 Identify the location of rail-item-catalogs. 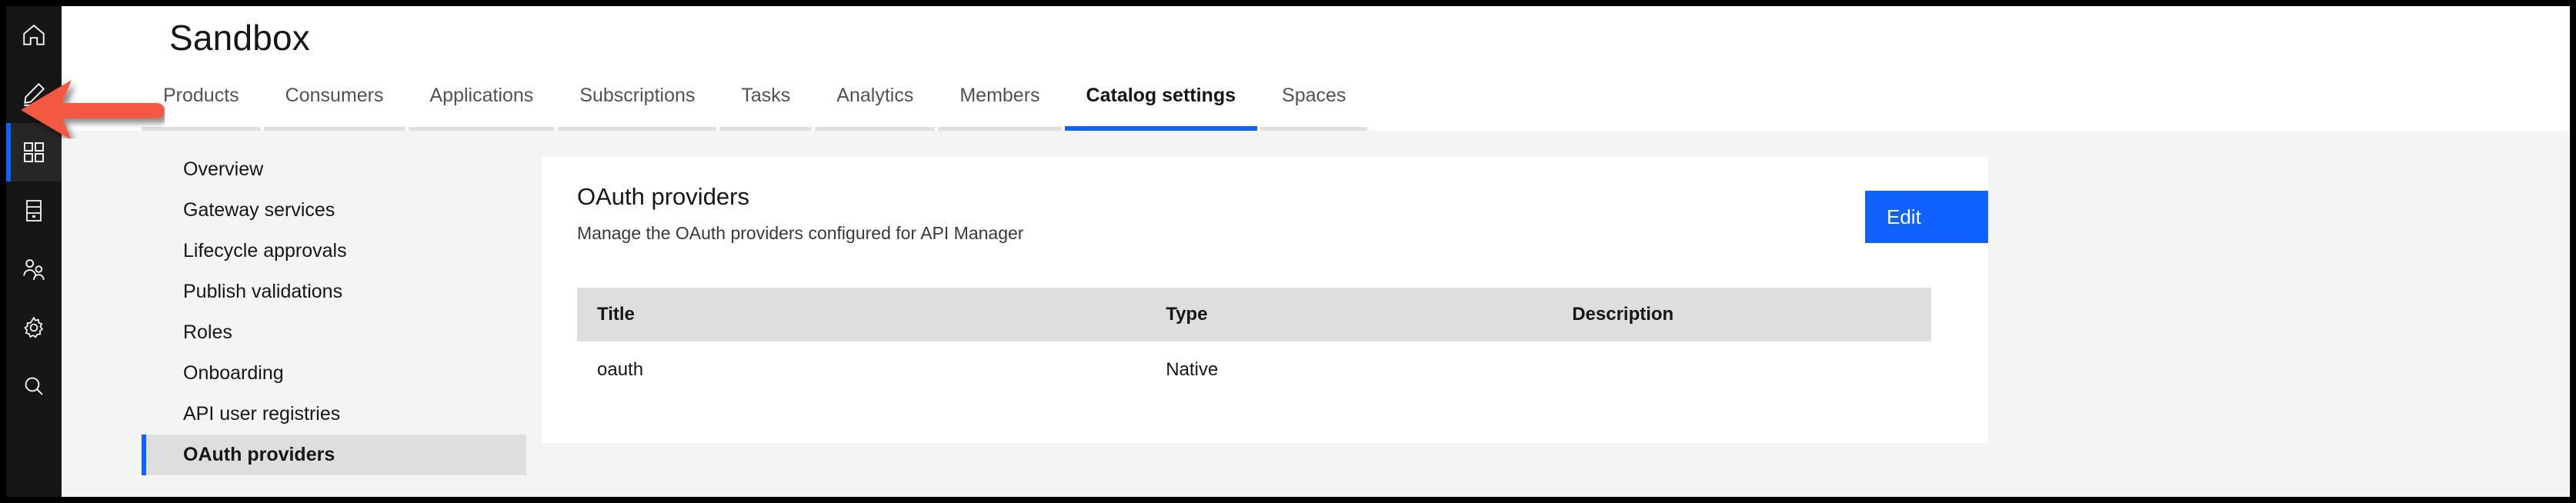
(34, 211).